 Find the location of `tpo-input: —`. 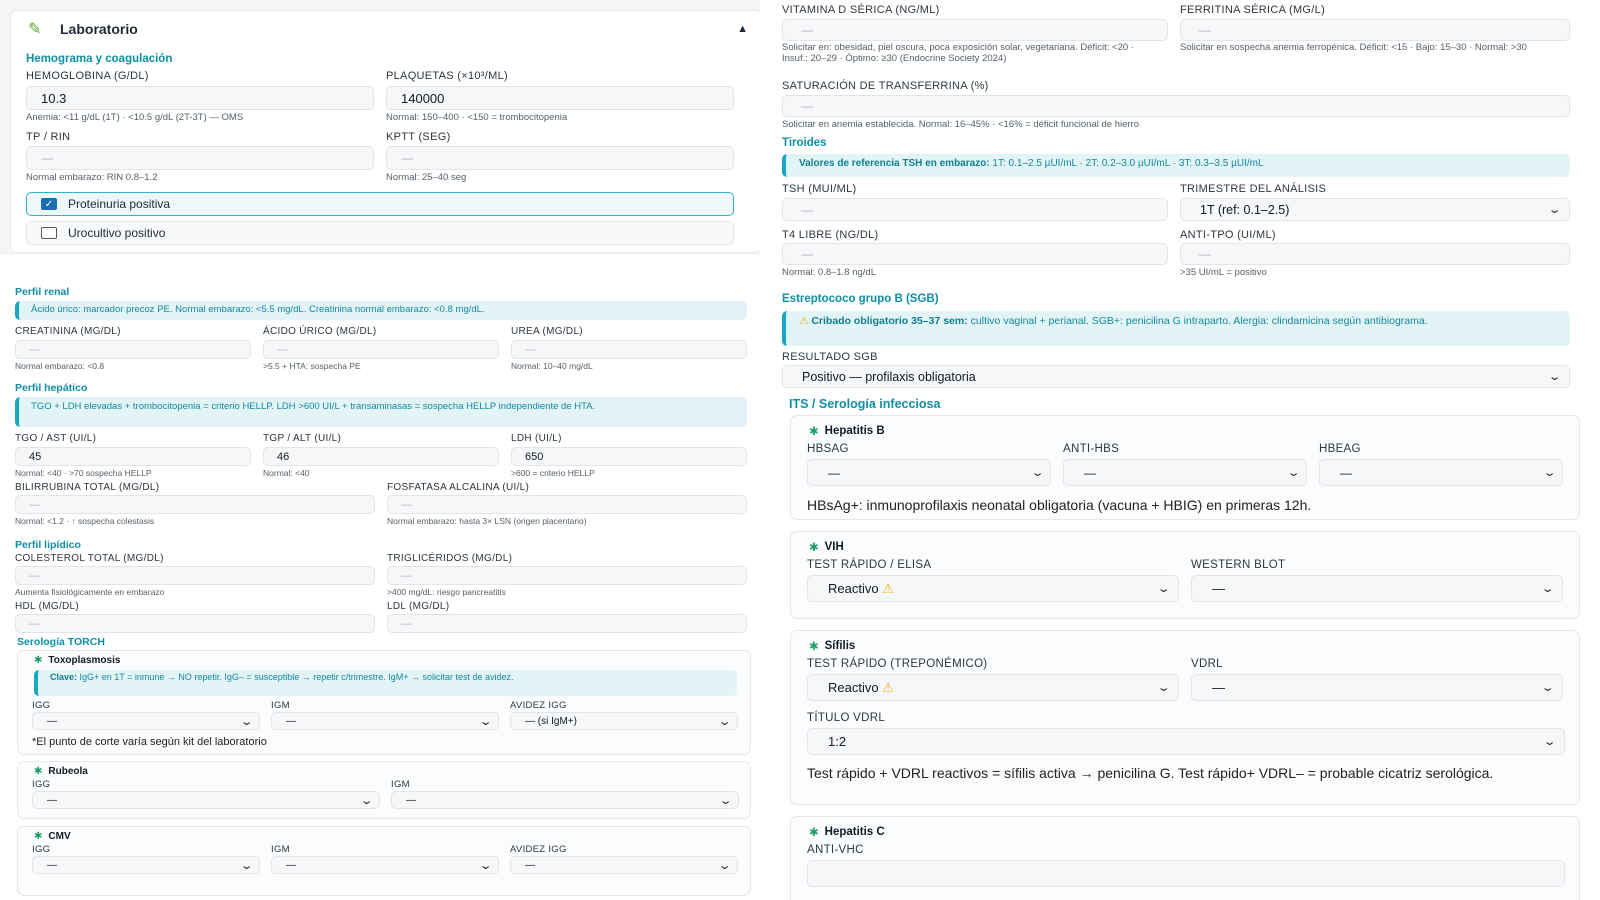

tpo-input: — is located at coordinates (1375, 254).